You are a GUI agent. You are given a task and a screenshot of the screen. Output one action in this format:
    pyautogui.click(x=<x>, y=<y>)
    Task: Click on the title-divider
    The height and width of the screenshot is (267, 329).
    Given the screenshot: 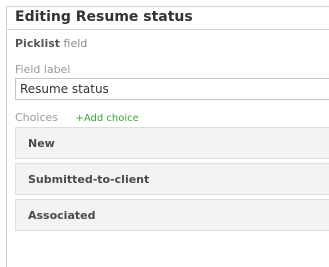 What is the action you would take?
    pyautogui.click(x=168, y=29)
    